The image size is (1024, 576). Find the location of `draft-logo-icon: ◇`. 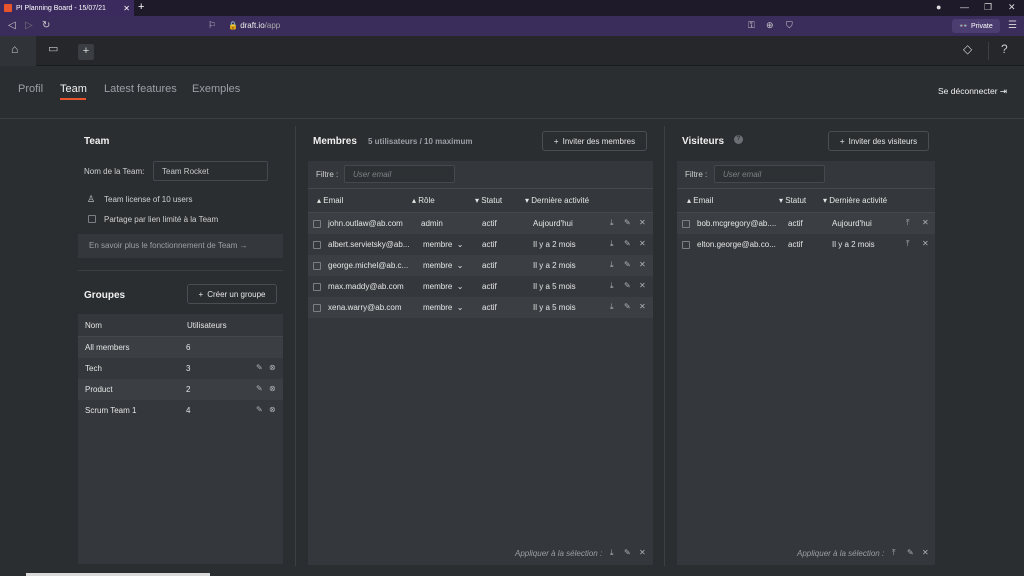

draft-logo-icon: ◇ is located at coordinates (967, 49).